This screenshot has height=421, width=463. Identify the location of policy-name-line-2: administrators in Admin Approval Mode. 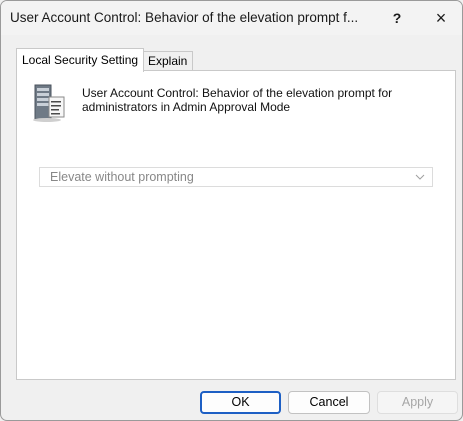
(186, 107).